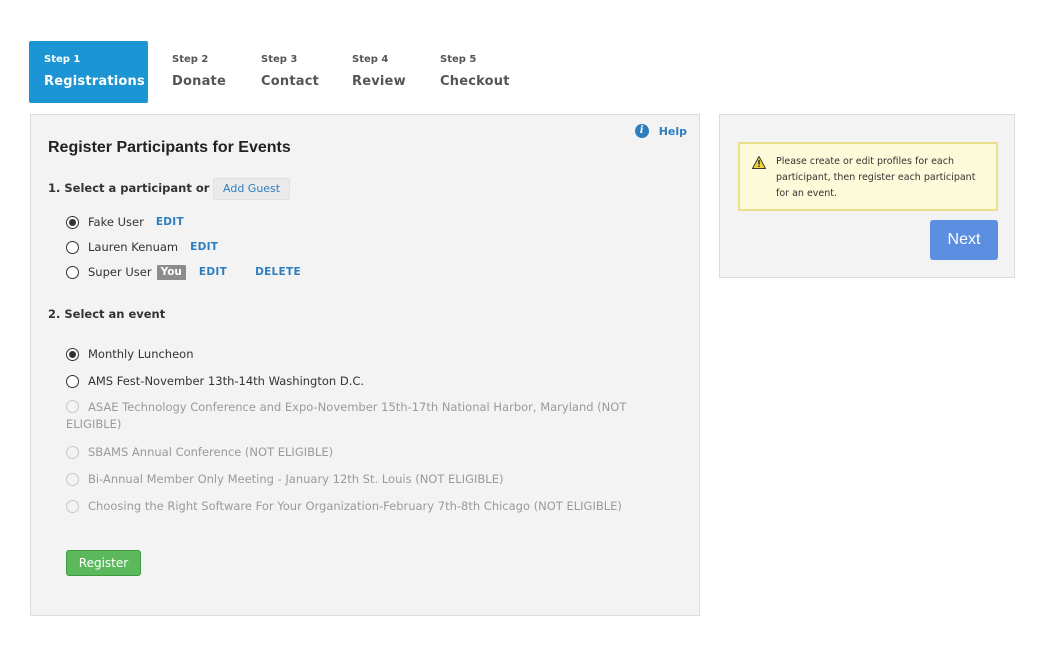 Image resolution: width=1044 pixels, height=655 pixels. What do you see at coordinates (129, 188) in the screenshot?
I see `select-participant-heading: 1. Select a participant or` at bounding box center [129, 188].